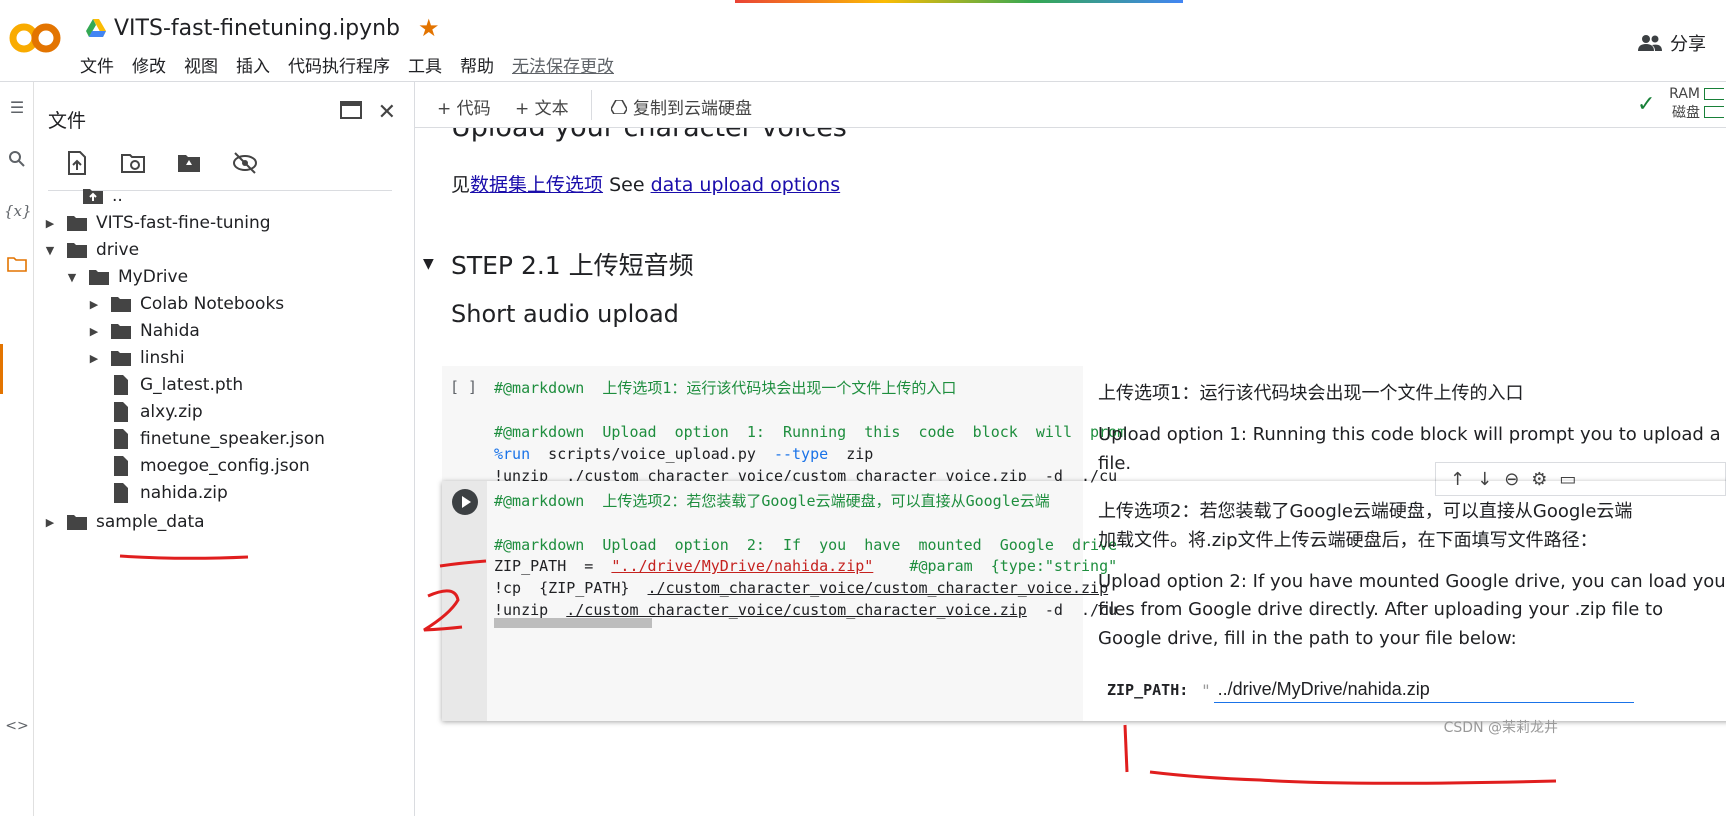  Describe the element at coordinates (572, 265) in the screenshot. I see `step-heading: STEP 2.1 上传短音频` at that location.